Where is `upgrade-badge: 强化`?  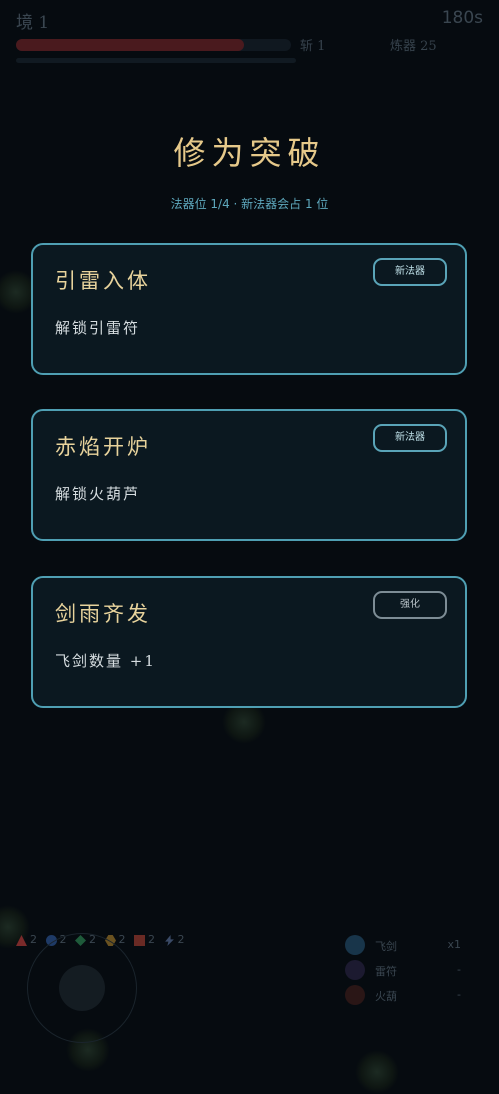
upgrade-badge: 强化 is located at coordinates (410, 605).